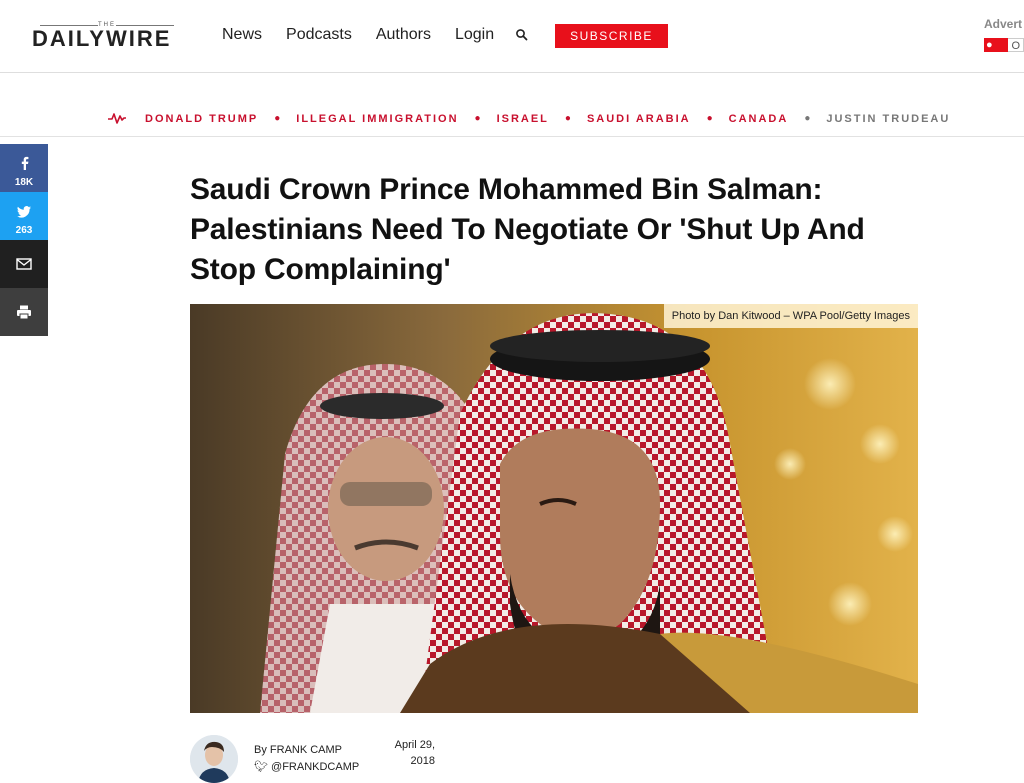 This screenshot has height=783, width=1024. I want to click on publish-date-line1: April 29,, so click(414, 745).